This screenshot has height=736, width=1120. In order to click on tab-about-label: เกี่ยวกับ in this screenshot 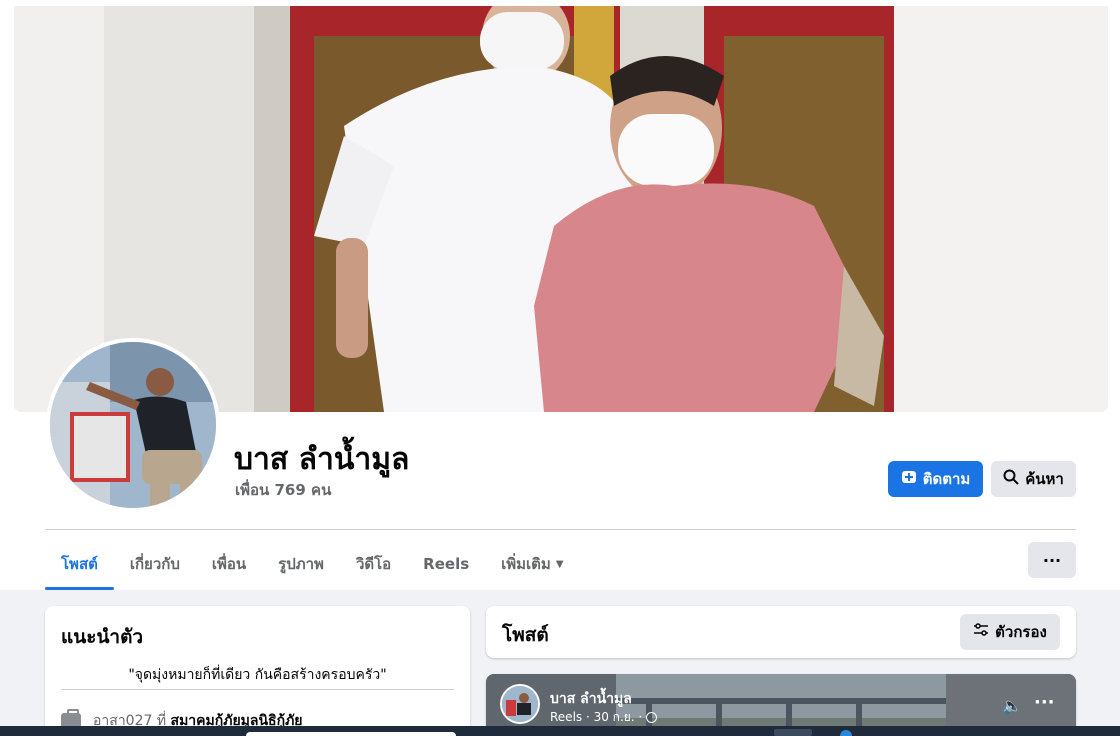, I will do `click(154, 564)`.